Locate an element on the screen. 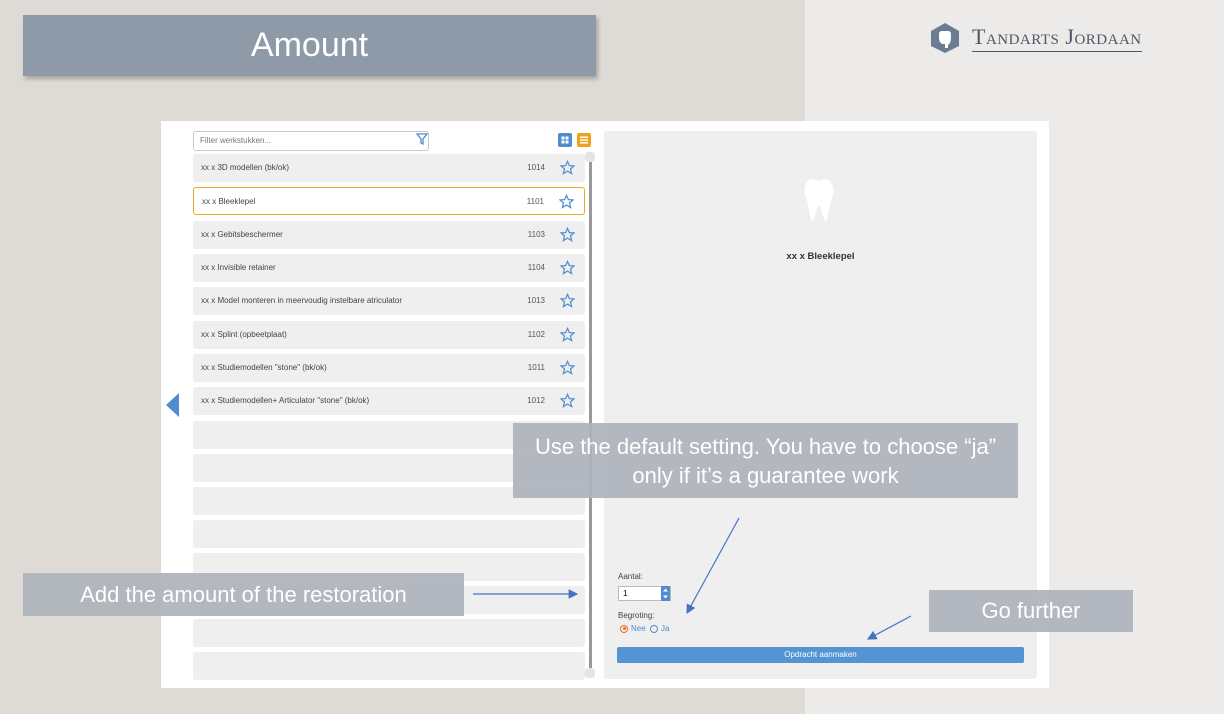 This screenshot has height=714, width=1224. radio-ja-label: Ja is located at coordinates (665, 628).